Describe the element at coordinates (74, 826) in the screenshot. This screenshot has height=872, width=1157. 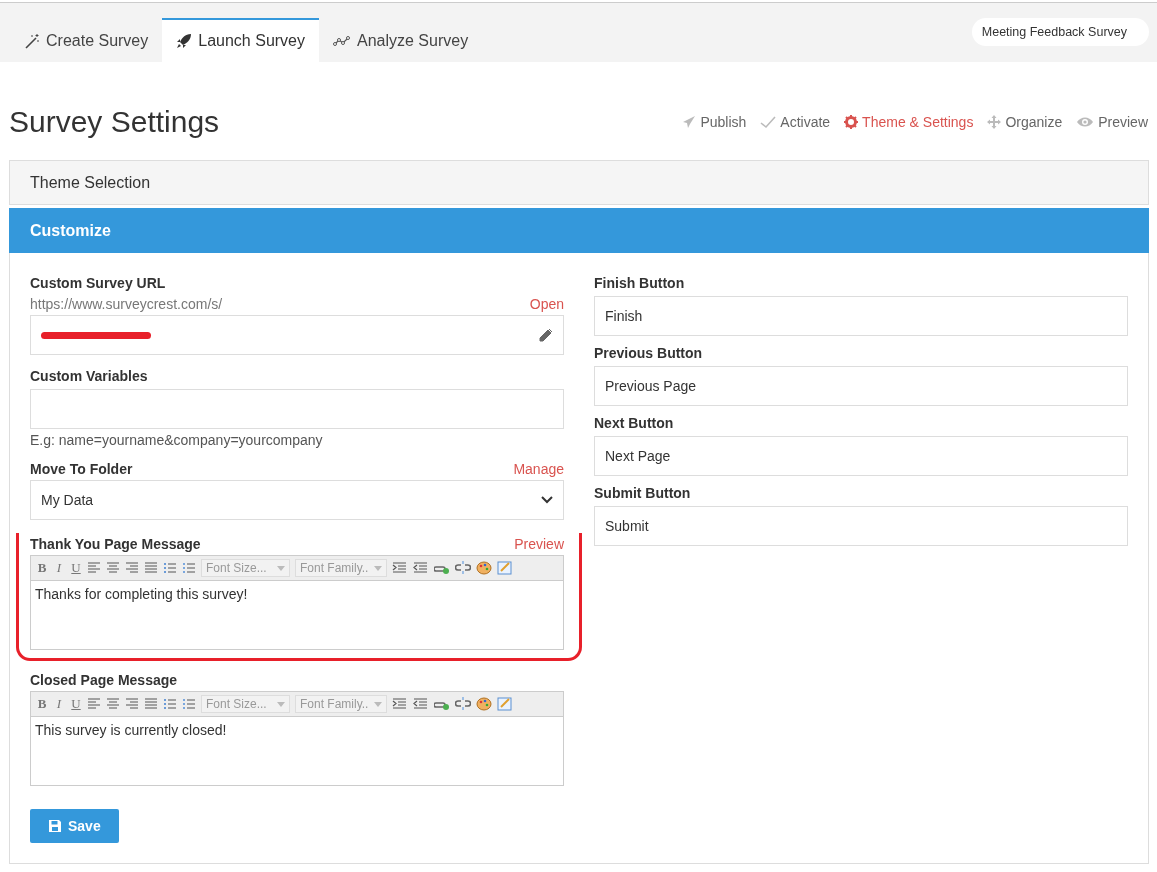
I see `save-button: Save` at that location.